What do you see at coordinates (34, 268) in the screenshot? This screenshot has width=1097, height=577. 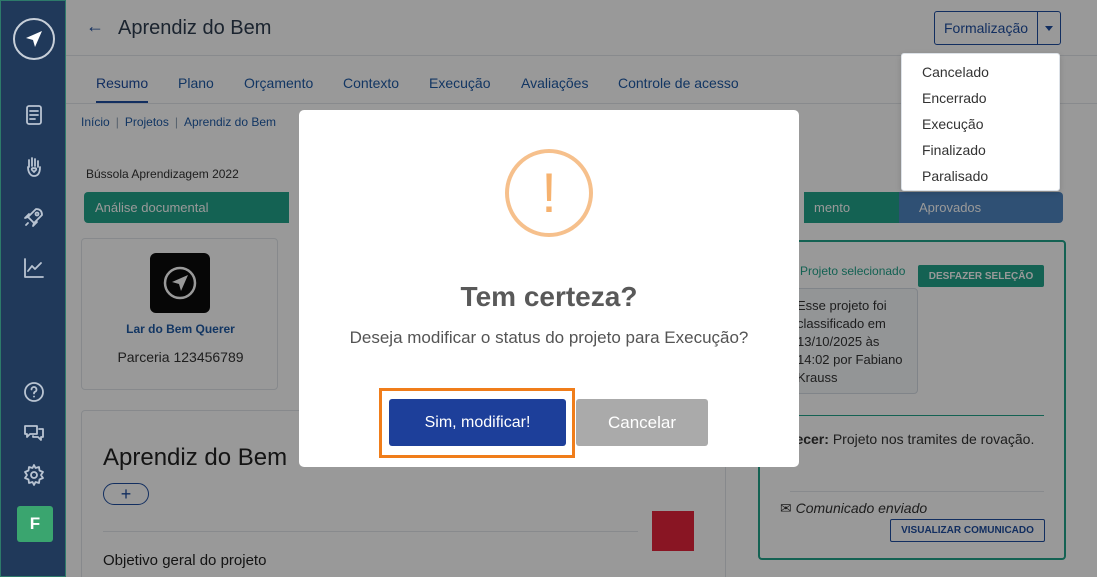 I see `chart-line-icon` at bounding box center [34, 268].